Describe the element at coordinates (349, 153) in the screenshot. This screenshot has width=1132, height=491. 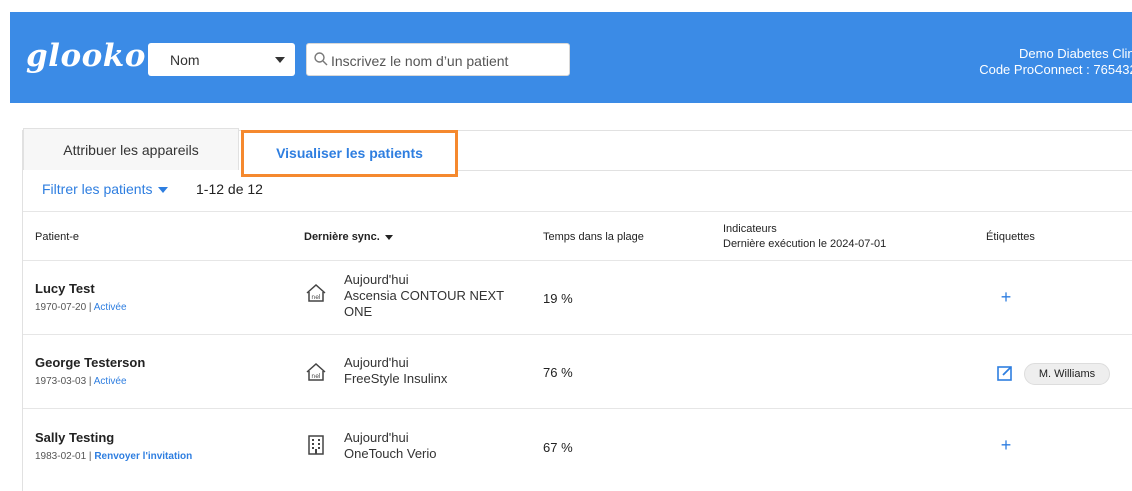
I see `tab-view-patients: Visualiser les patients` at that location.